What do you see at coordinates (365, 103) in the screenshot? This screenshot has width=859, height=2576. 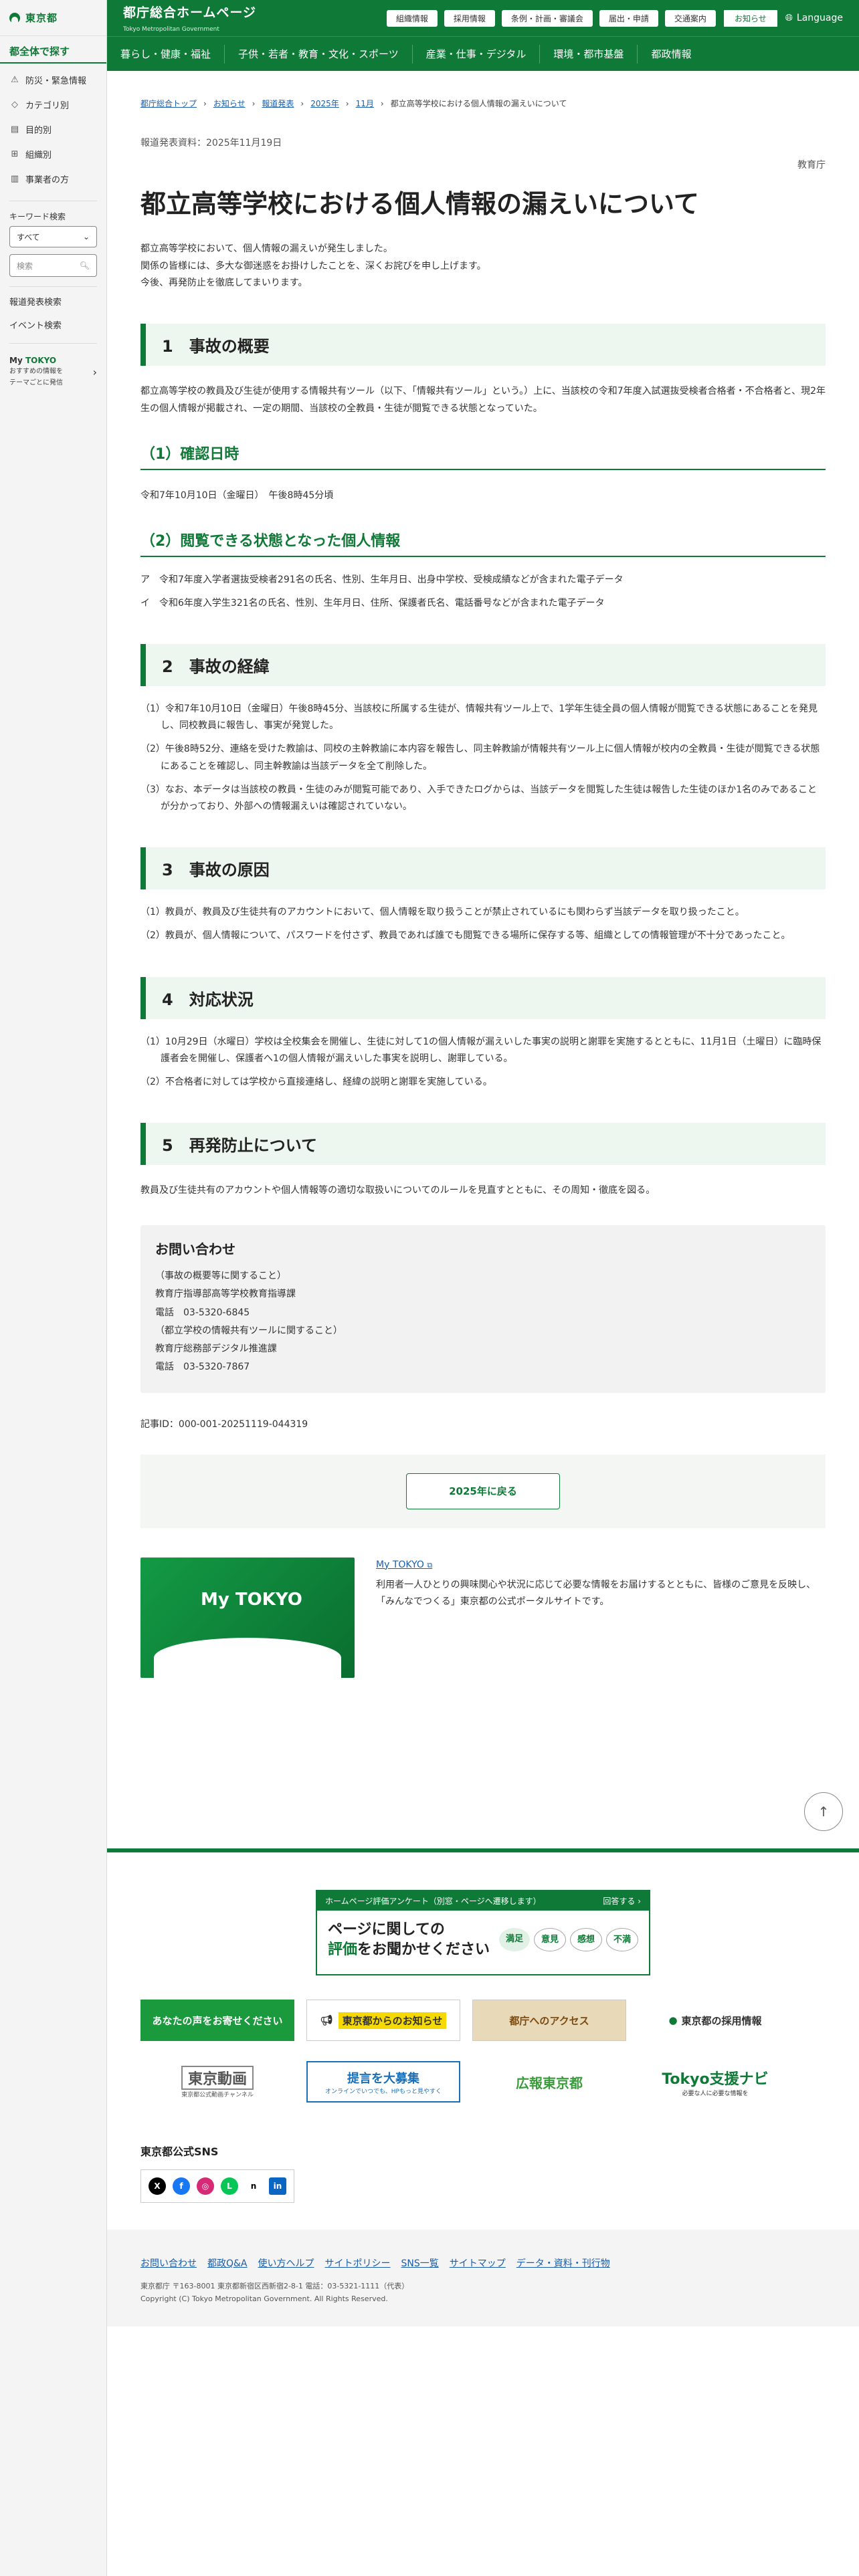 I see `breadcrumb-month: 11月` at bounding box center [365, 103].